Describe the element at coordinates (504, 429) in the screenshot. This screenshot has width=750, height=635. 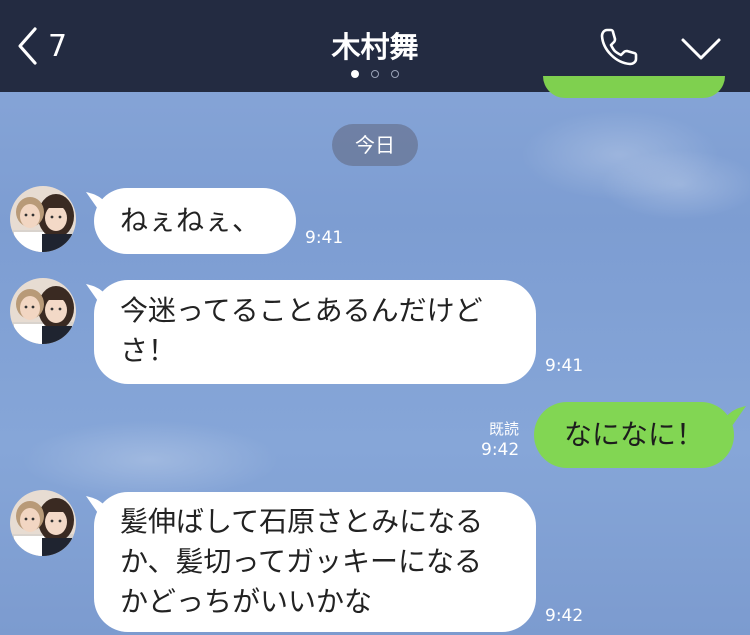
I see `read-receipt: 既読` at that location.